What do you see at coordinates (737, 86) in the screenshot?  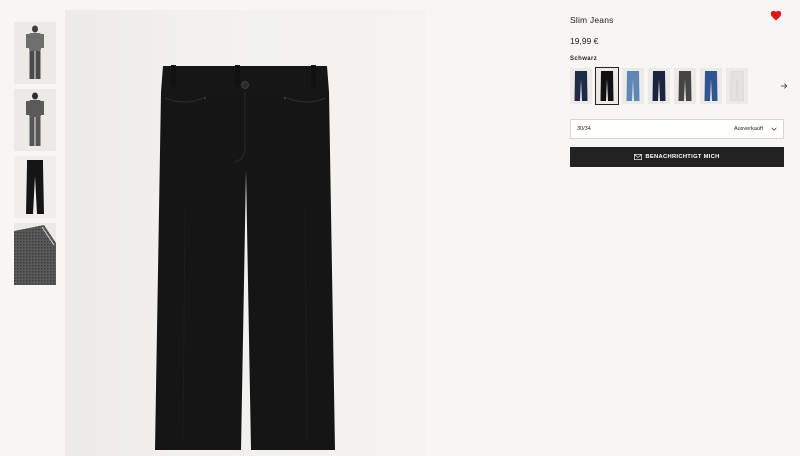 I see `swatch-weiss` at bounding box center [737, 86].